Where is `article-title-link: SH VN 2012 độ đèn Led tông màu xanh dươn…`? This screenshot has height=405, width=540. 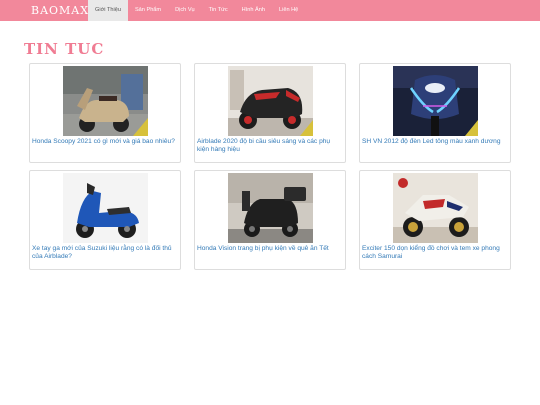
article-title-link: SH VN 2012 độ đèn Led tông màu xanh dươn… is located at coordinates (435, 142).